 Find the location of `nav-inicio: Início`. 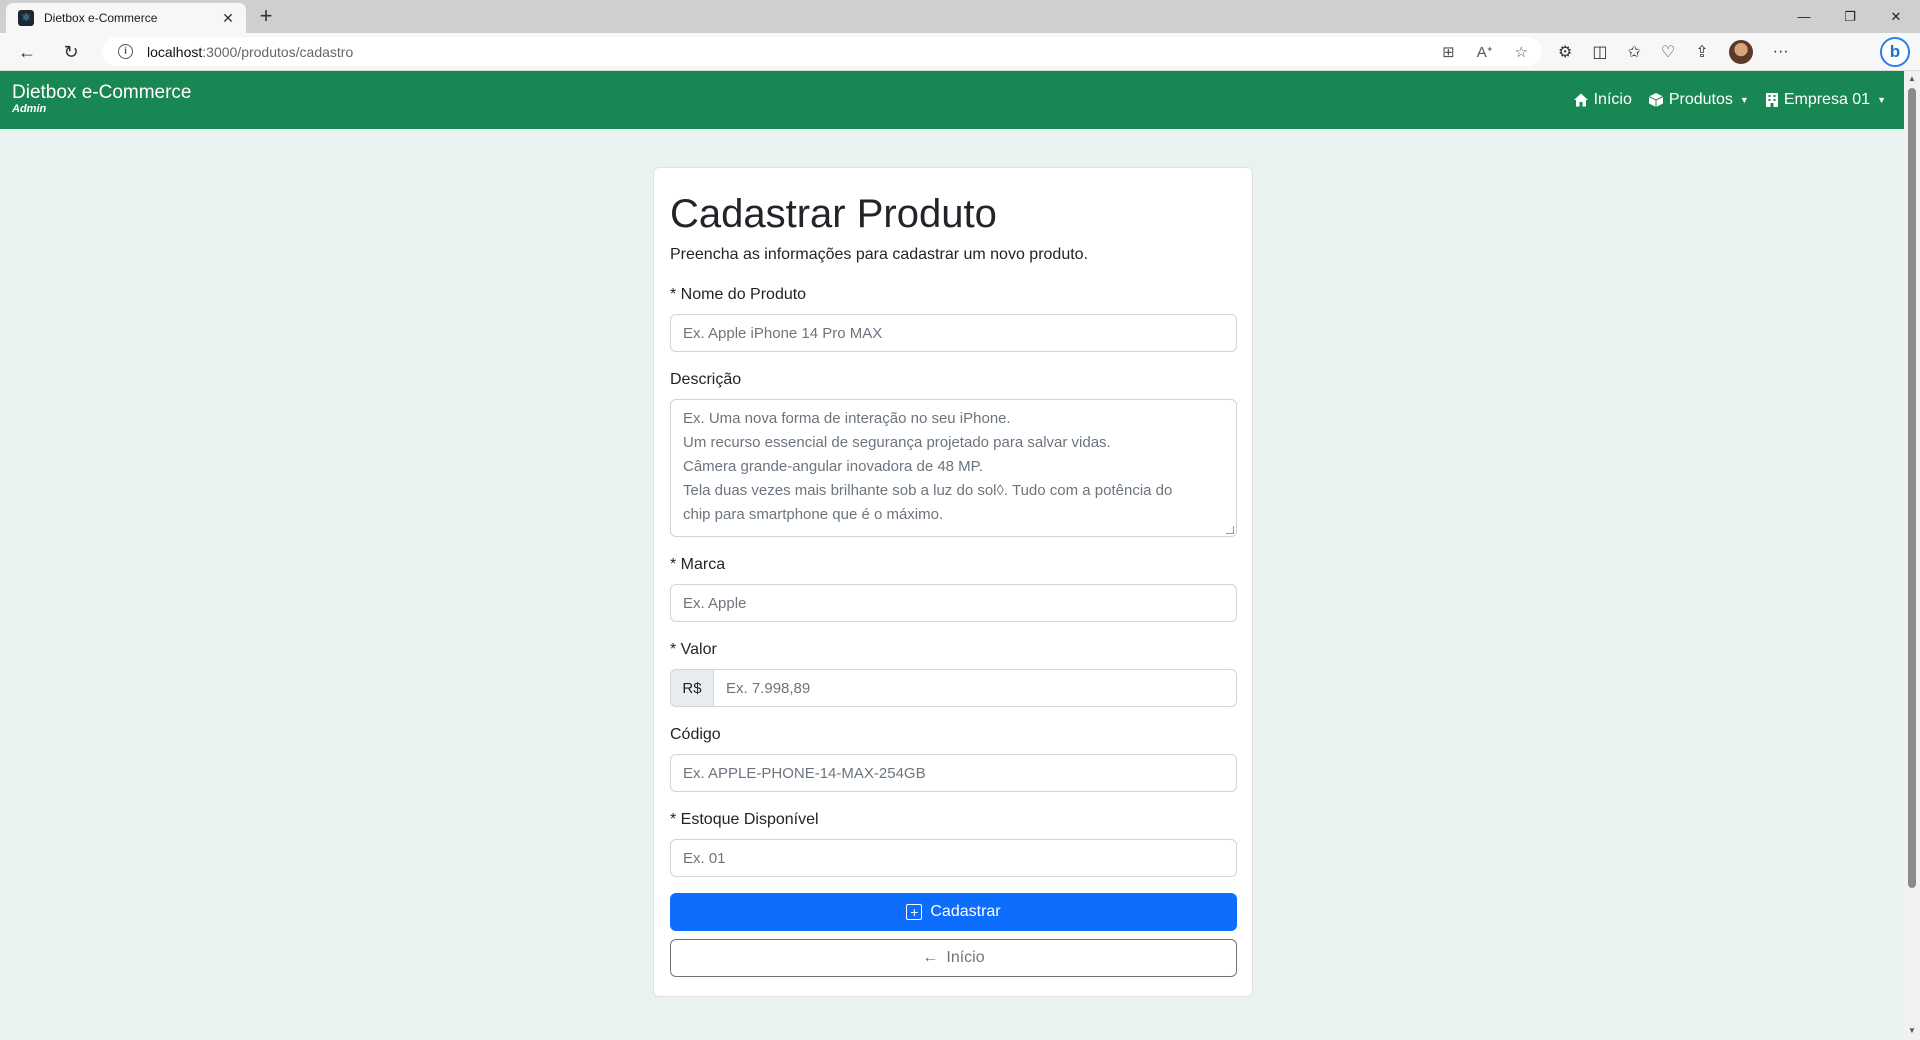

nav-inicio: Início is located at coordinates (1602, 100).